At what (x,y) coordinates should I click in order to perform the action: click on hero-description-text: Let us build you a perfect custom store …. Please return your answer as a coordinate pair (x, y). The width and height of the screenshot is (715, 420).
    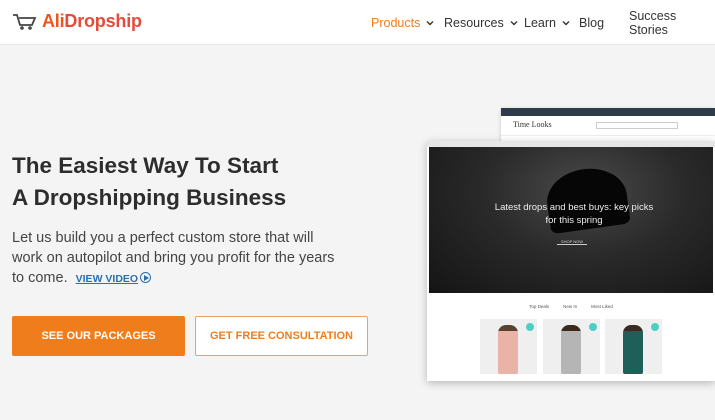
    Looking at the image, I should click on (173, 258).